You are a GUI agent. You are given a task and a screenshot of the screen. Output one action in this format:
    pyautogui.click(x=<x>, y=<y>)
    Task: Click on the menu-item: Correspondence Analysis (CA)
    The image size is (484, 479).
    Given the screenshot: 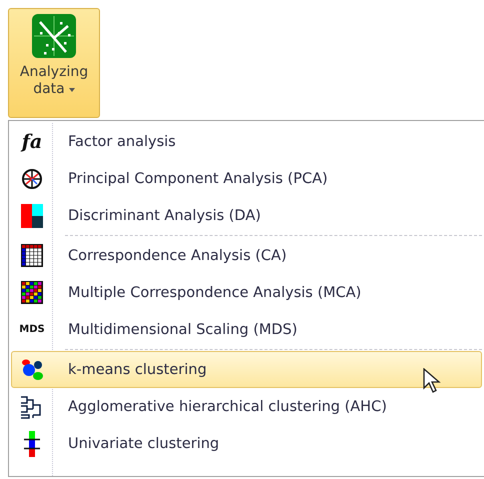 What is the action you would take?
    pyautogui.click(x=246, y=255)
    